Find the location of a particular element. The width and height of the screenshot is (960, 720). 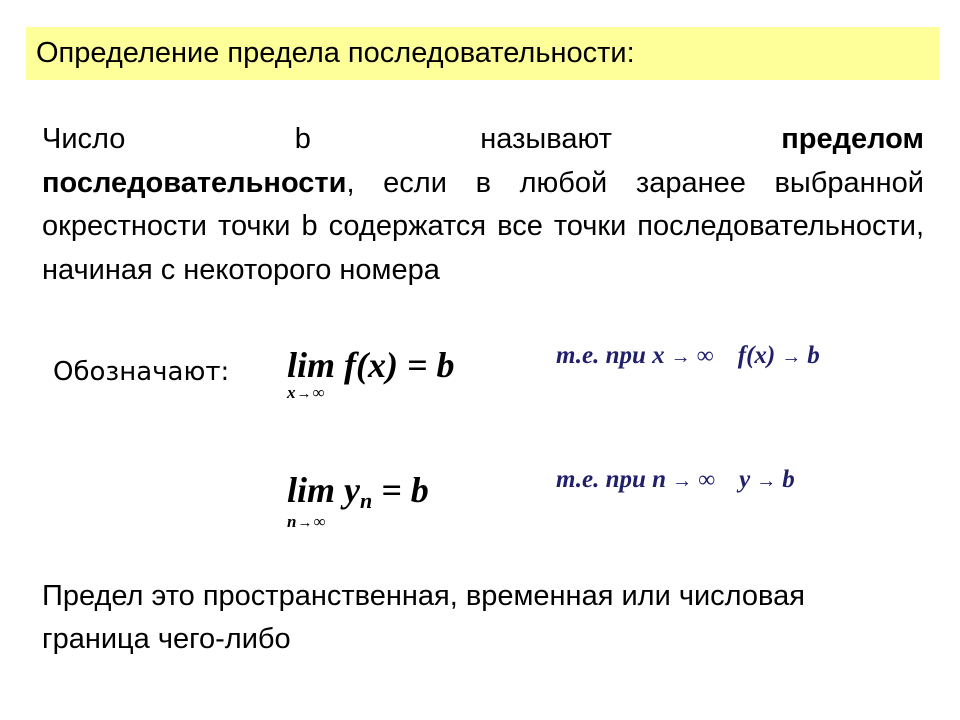

definition-term: пределом is located at coordinates (852, 139).